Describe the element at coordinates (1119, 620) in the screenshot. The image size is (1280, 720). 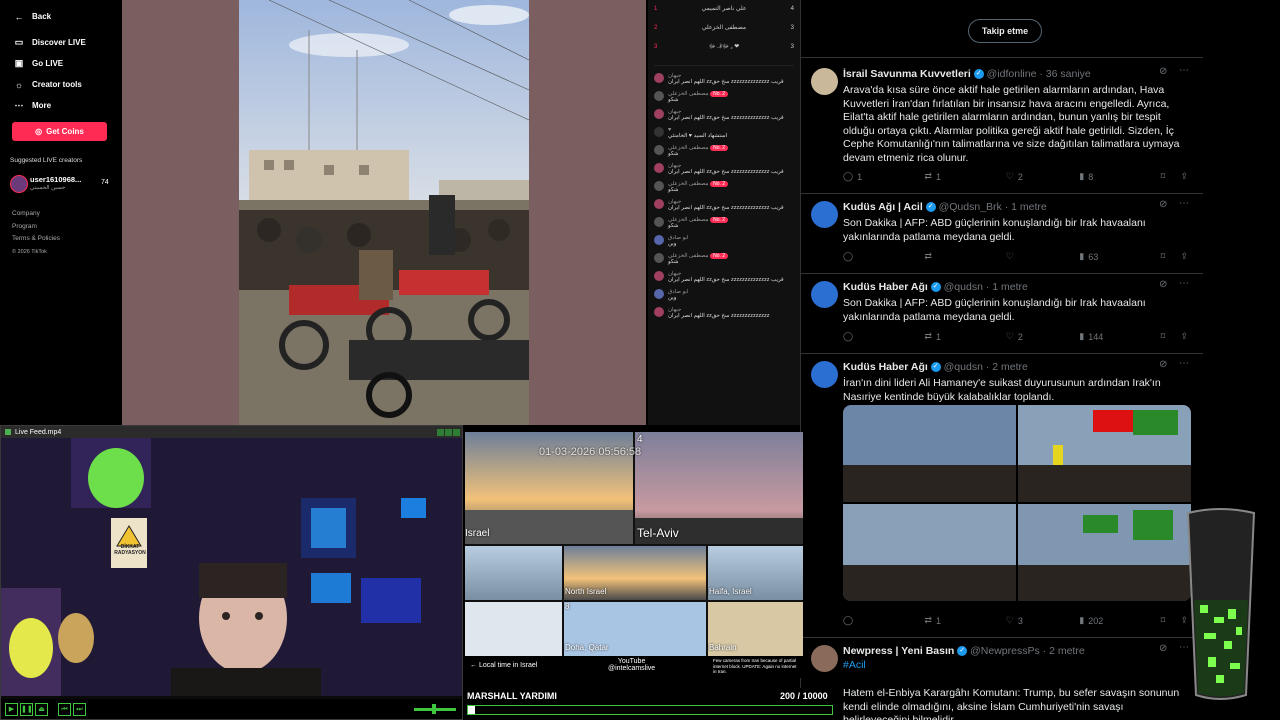
I see `views-button: ▮ 202` at that location.